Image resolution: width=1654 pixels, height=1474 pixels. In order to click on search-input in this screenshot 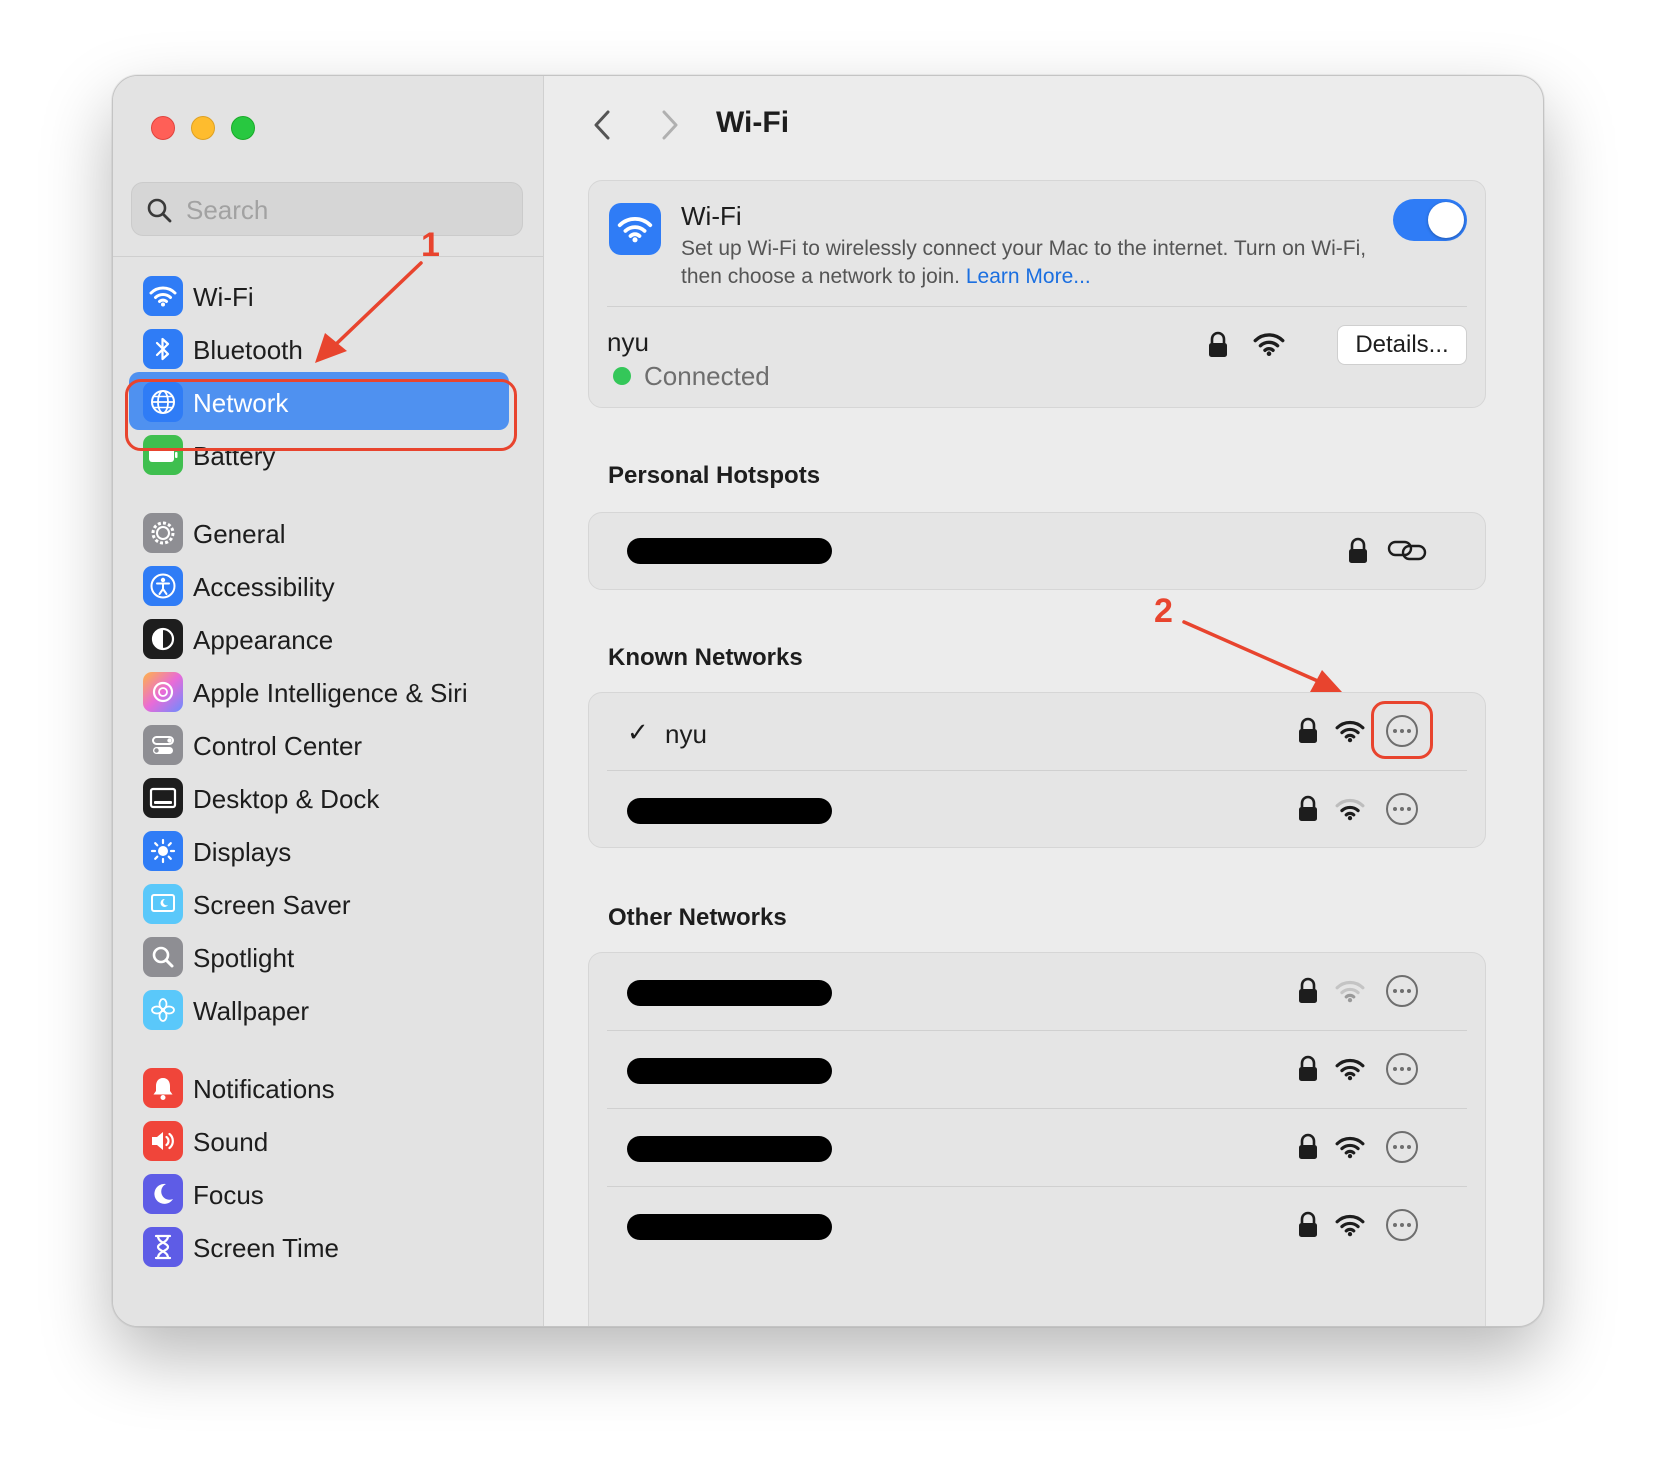, I will do `click(346, 210)`.